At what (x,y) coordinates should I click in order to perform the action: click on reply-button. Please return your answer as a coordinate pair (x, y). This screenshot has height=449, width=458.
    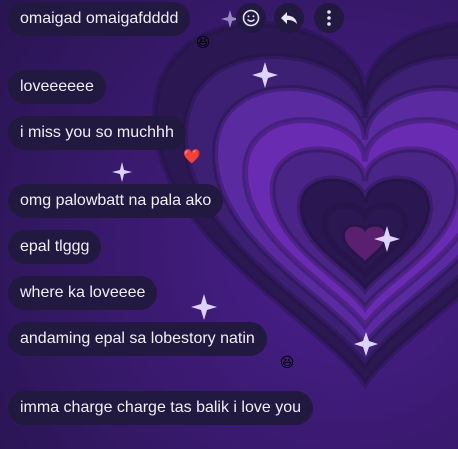
    Looking at the image, I should click on (289, 18).